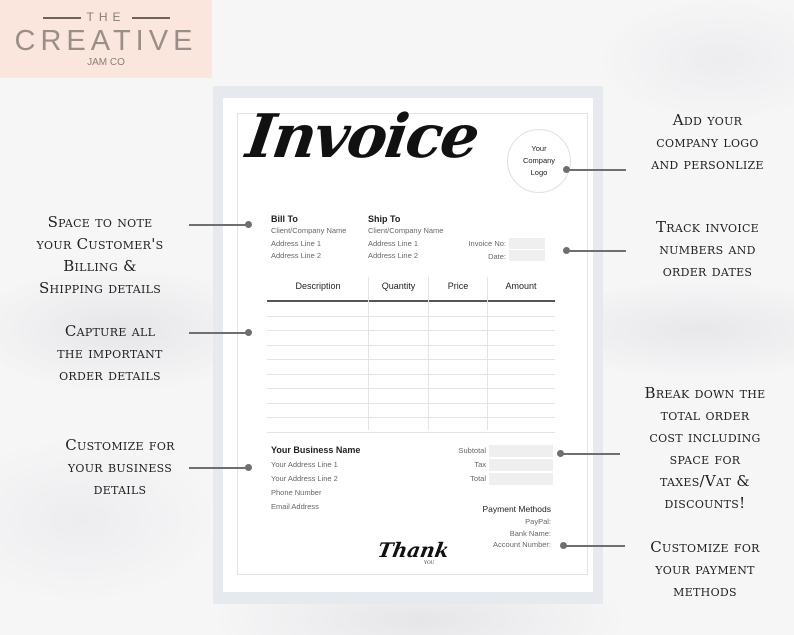 This screenshot has width=794, height=635. I want to click on callout-payment: Customize for your payment methods, so click(705, 569).